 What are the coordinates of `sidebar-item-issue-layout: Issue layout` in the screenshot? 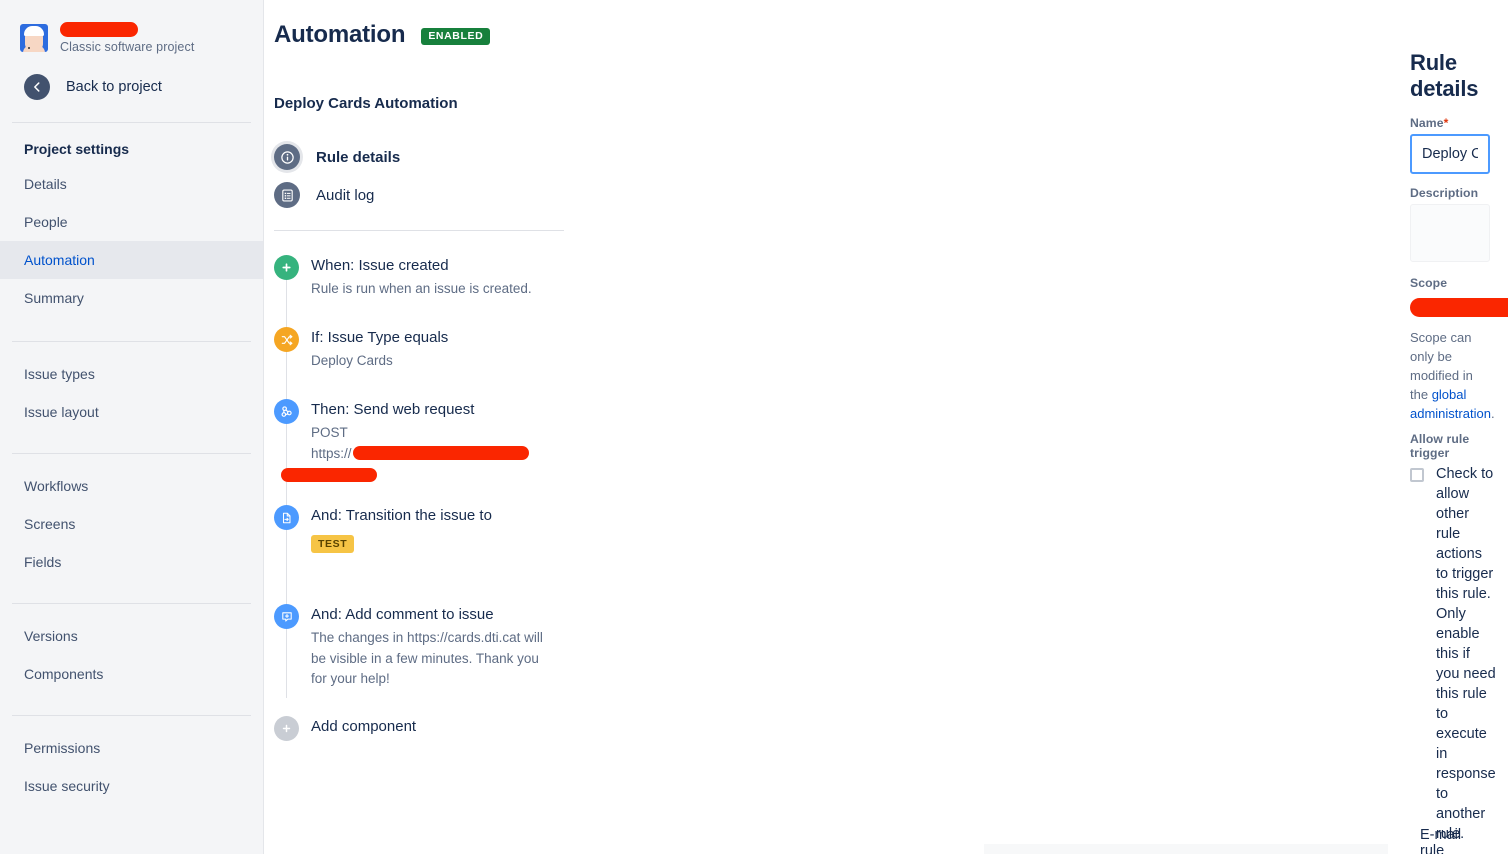 It's located at (131, 412).